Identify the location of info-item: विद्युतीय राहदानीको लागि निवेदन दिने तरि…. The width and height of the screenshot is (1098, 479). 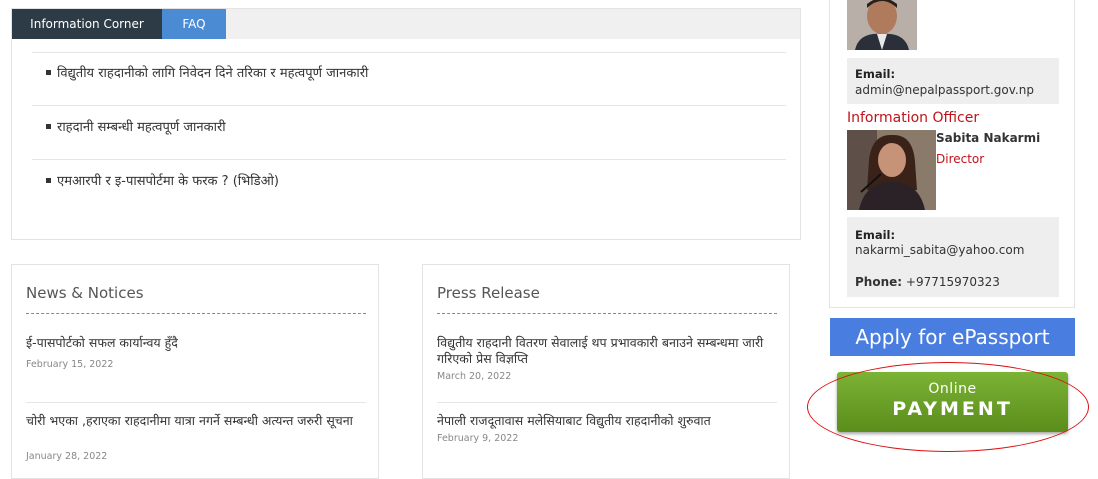
(409, 72).